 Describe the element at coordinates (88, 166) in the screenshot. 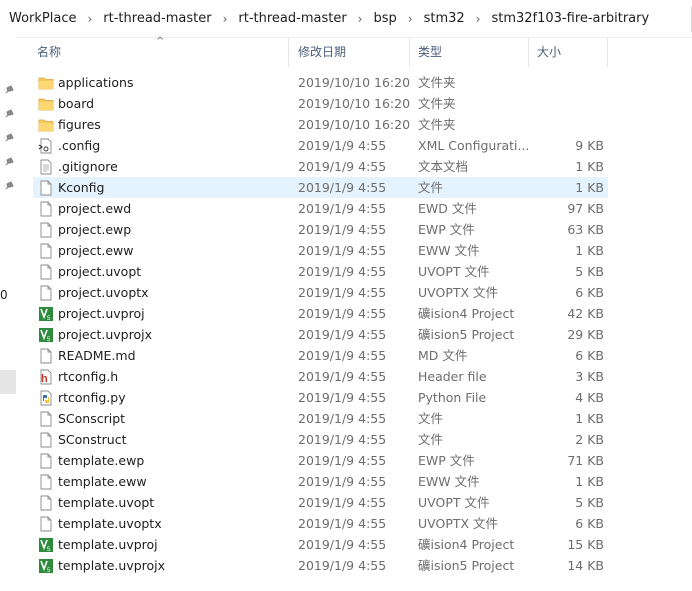

I see `file-name: .gitignore` at that location.